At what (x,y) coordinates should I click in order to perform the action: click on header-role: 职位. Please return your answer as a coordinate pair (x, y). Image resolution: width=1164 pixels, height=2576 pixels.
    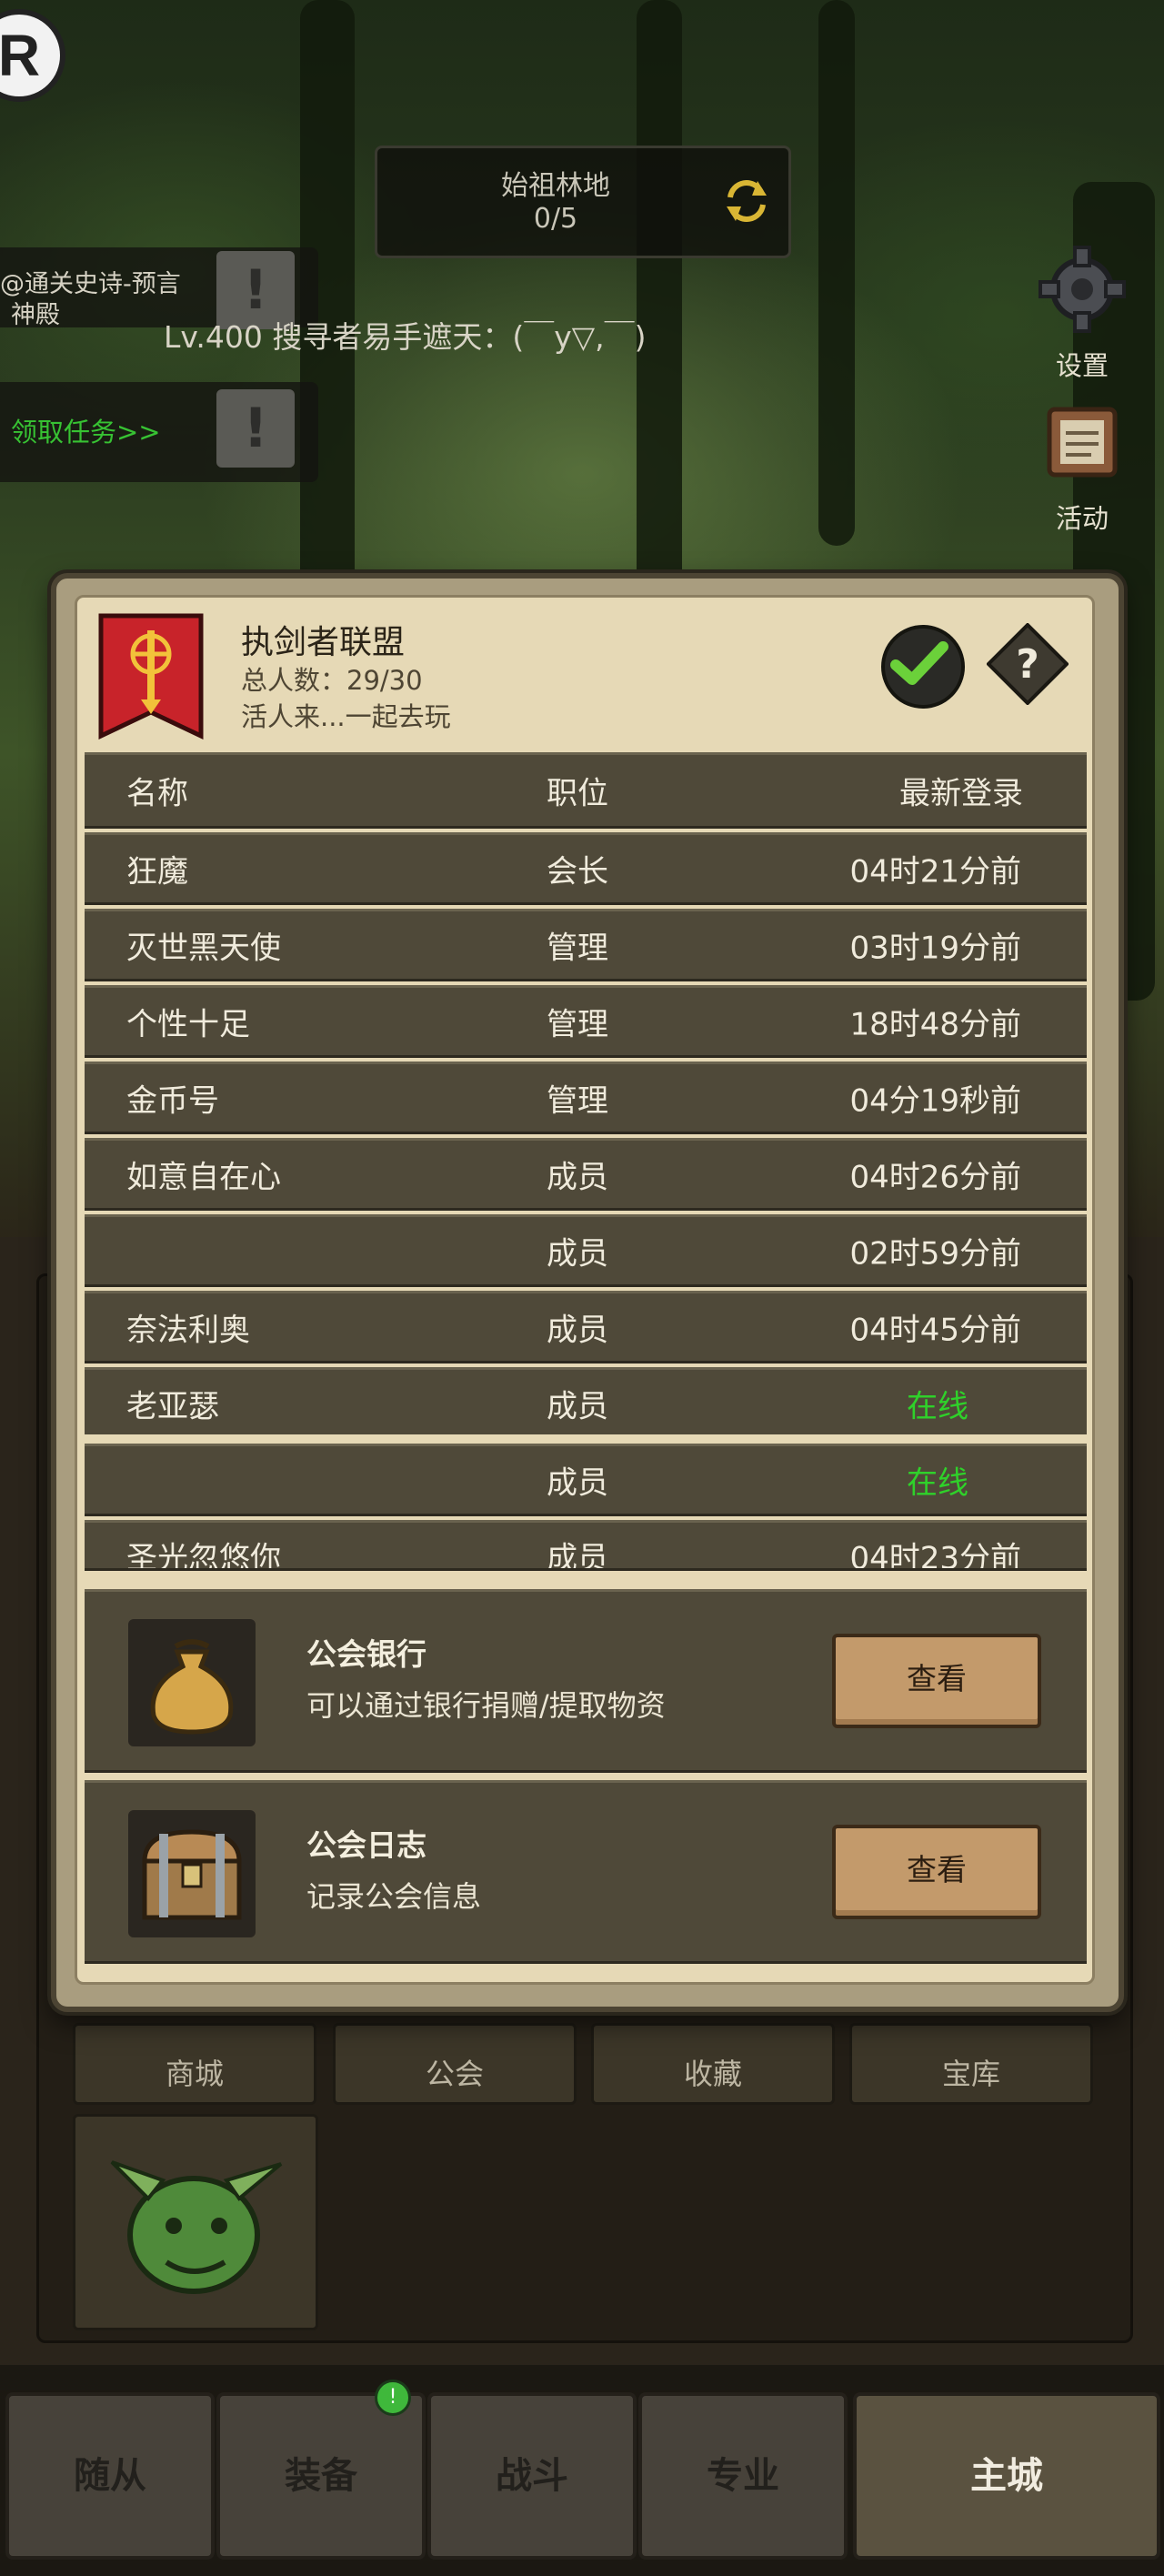
    Looking at the image, I should click on (577, 793).